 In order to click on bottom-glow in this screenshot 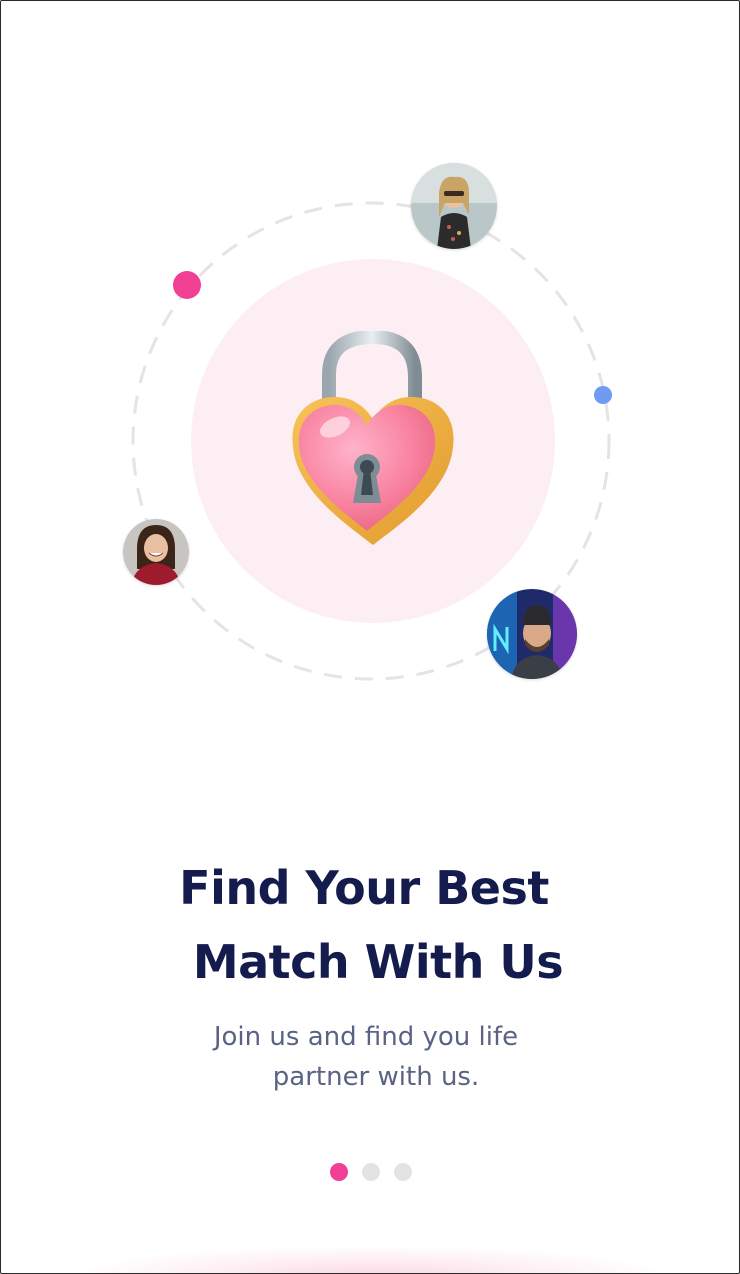, I will do `click(371, 1260)`.